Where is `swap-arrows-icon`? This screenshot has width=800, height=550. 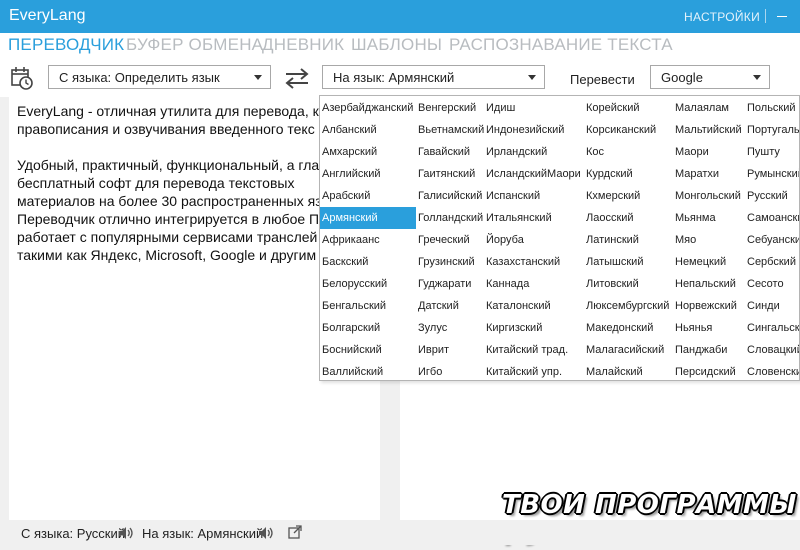
swap-arrows-icon is located at coordinates (297, 80).